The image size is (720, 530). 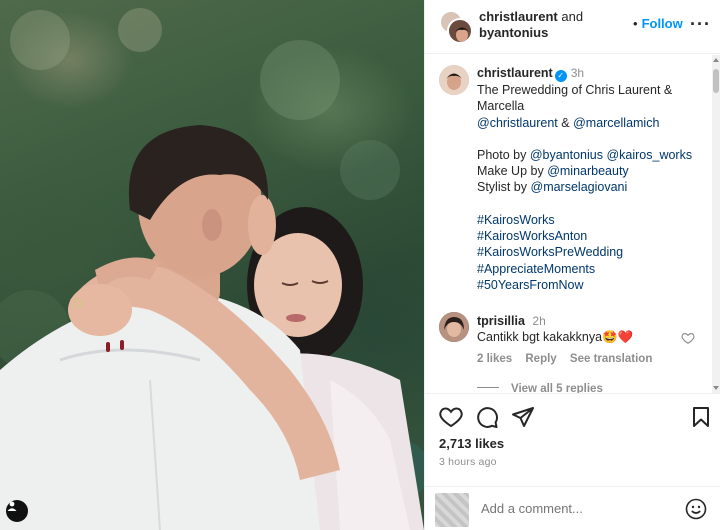 I want to click on hashtag-link: #KairosWorksAnton, so click(x=532, y=236).